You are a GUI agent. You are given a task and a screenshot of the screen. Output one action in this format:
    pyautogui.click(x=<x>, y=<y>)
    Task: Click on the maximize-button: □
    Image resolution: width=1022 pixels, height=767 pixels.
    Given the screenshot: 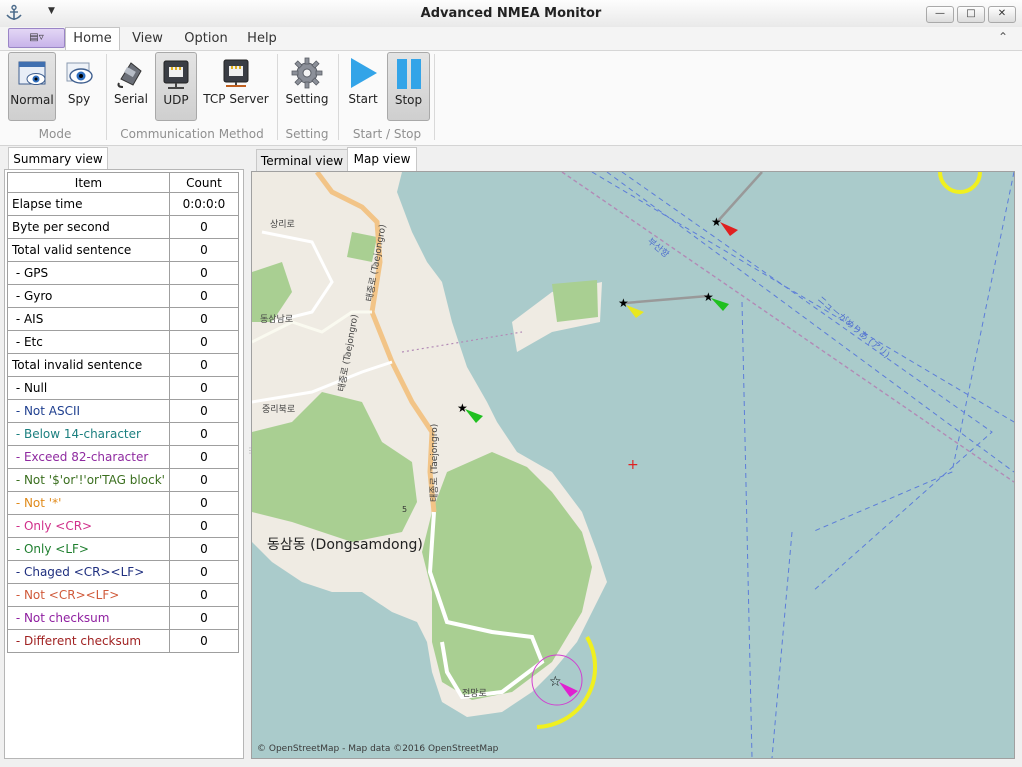 What is the action you would take?
    pyautogui.click(x=971, y=14)
    